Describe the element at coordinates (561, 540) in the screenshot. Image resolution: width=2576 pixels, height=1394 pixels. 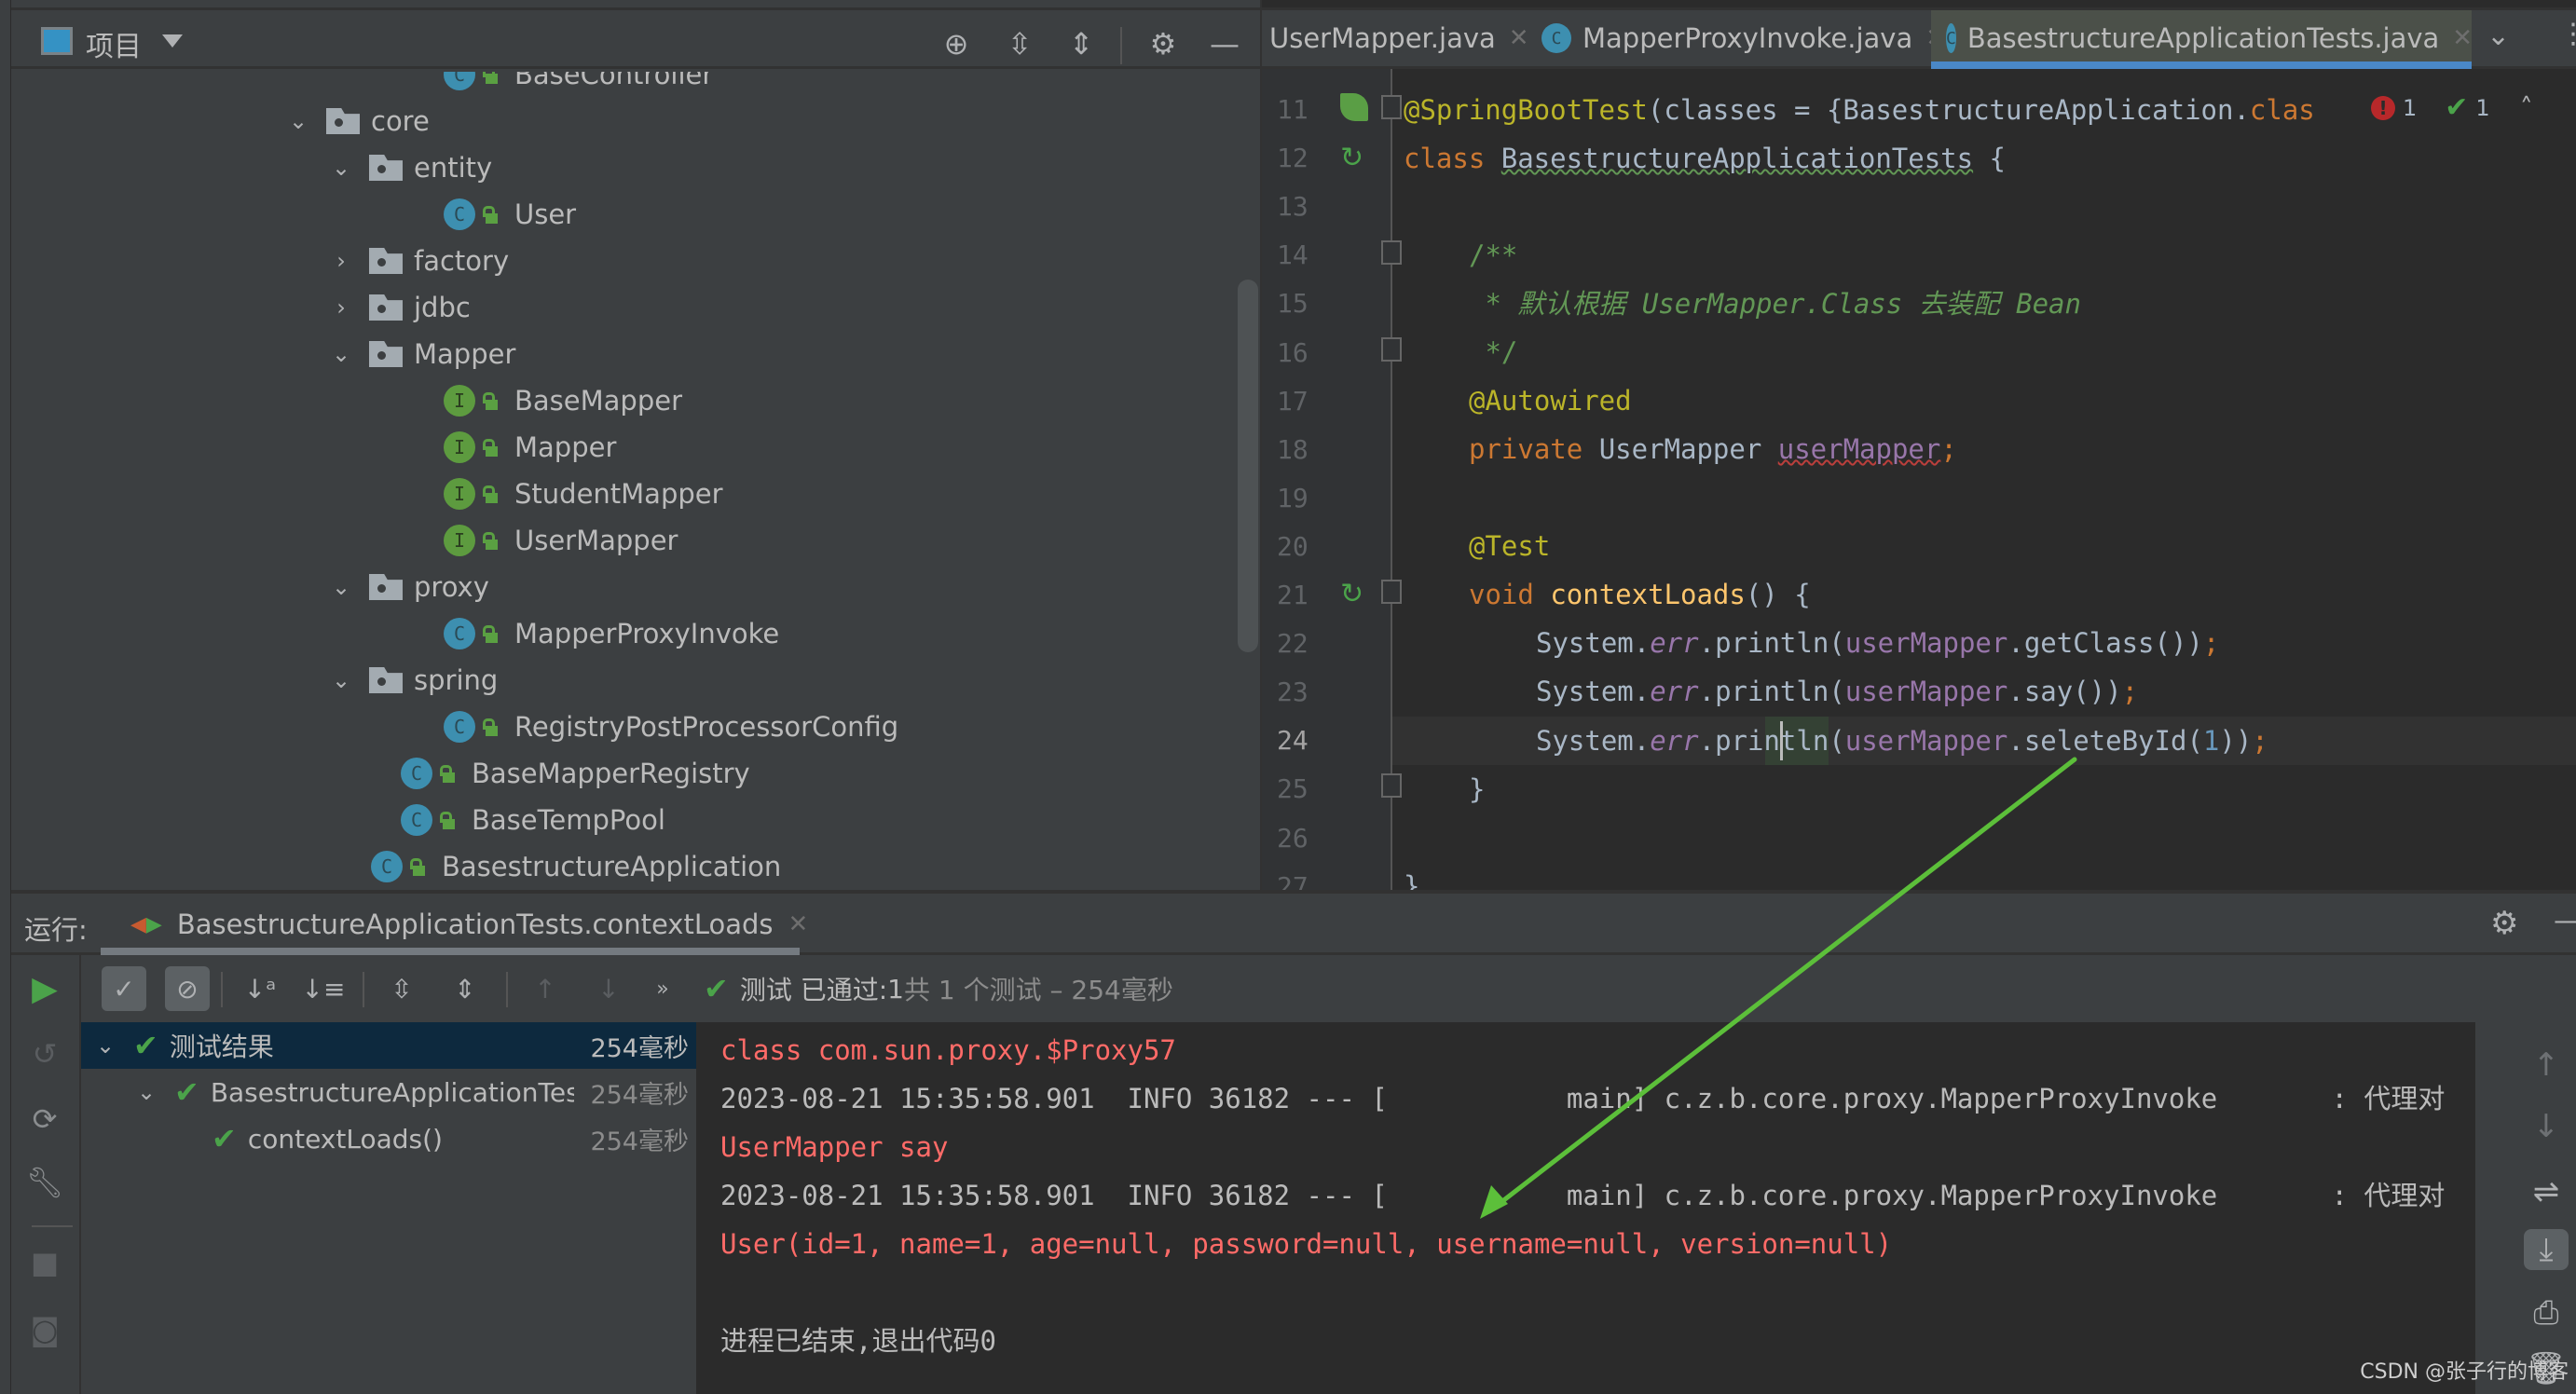
I see `project-tree-item: I UserMapper` at that location.